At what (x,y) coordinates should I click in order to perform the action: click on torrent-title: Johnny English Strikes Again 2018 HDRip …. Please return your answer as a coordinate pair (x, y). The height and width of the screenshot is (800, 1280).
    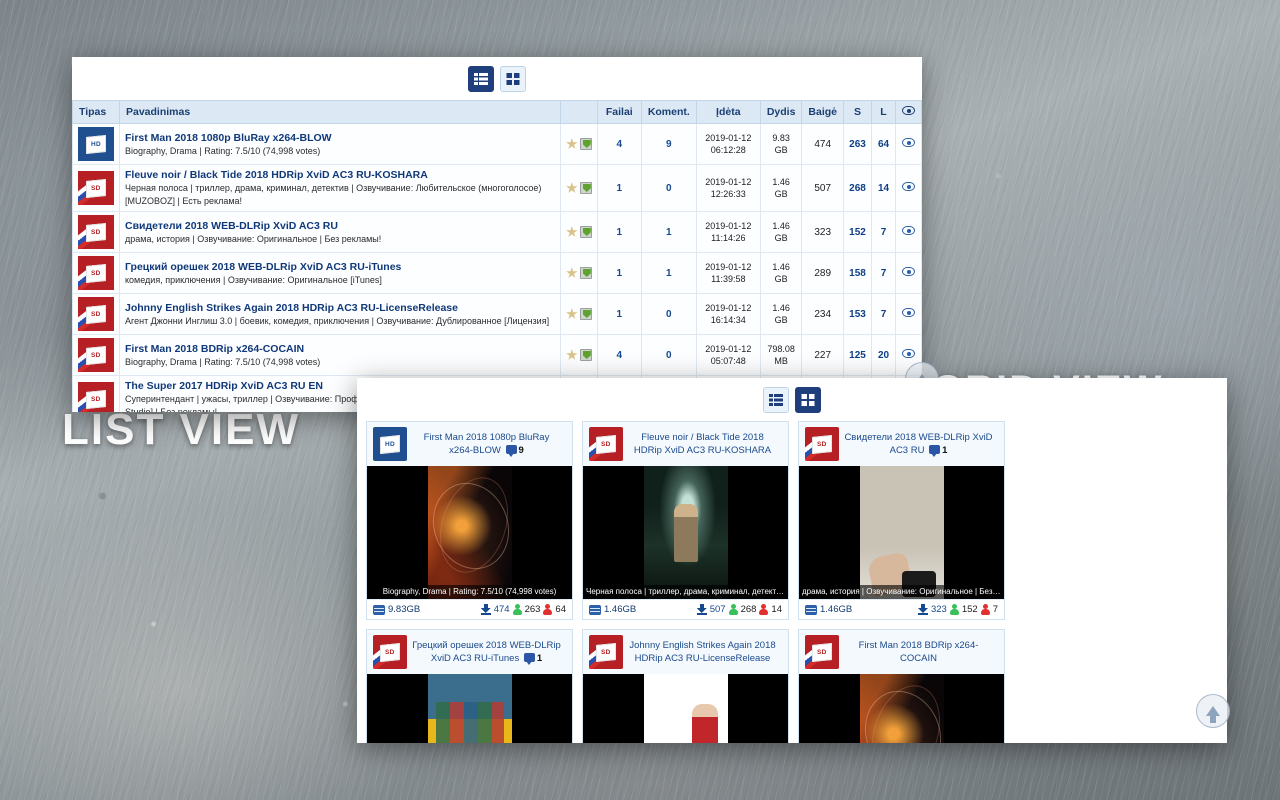
    Looking at the image, I should click on (340, 308).